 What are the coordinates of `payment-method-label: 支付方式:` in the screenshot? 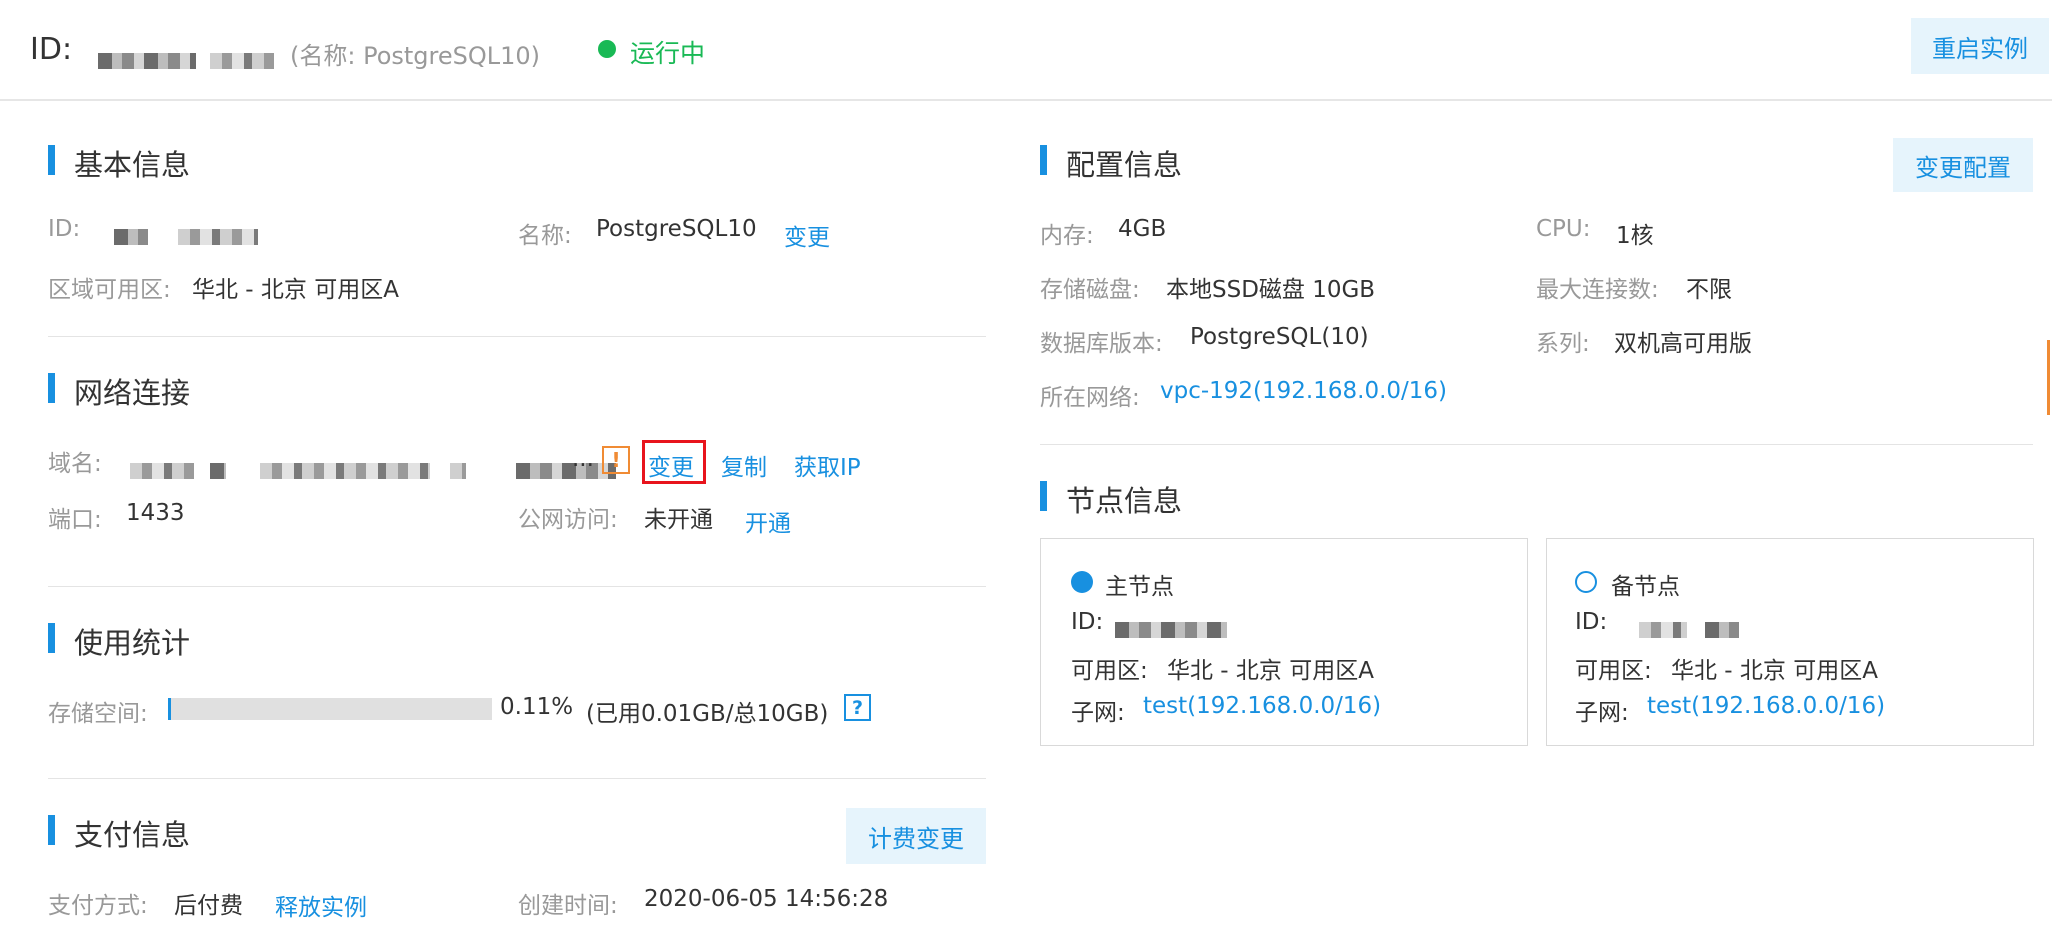 It's located at (98, 906).